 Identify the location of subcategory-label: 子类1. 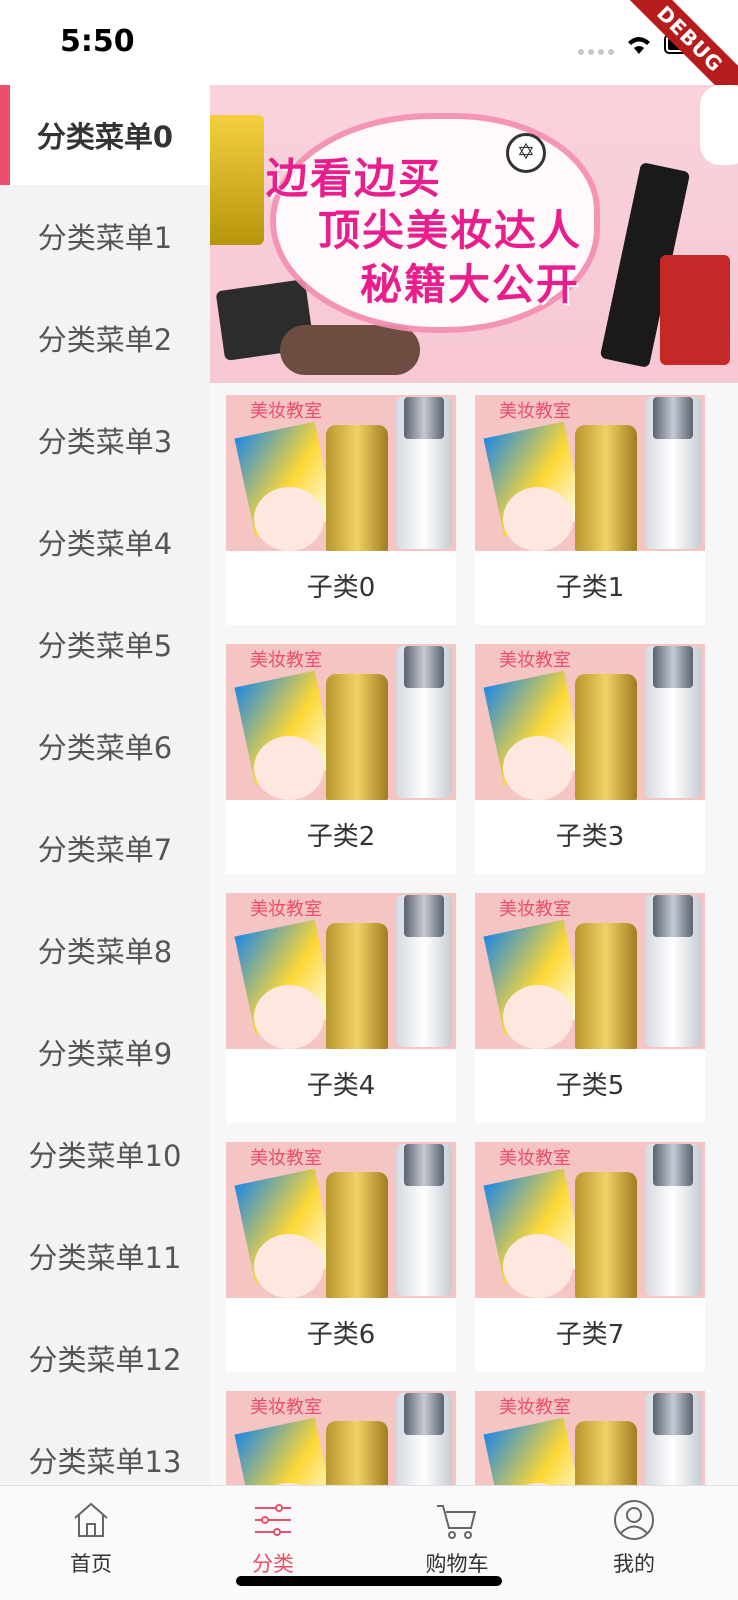
(590, 587).